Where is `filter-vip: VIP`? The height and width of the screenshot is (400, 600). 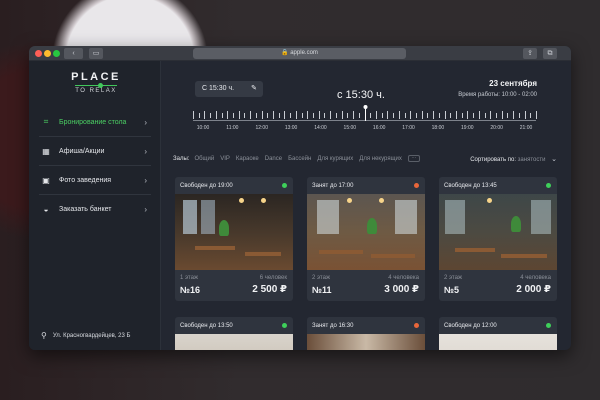
filter-vip: VIP is located at coordinates (225, 159).